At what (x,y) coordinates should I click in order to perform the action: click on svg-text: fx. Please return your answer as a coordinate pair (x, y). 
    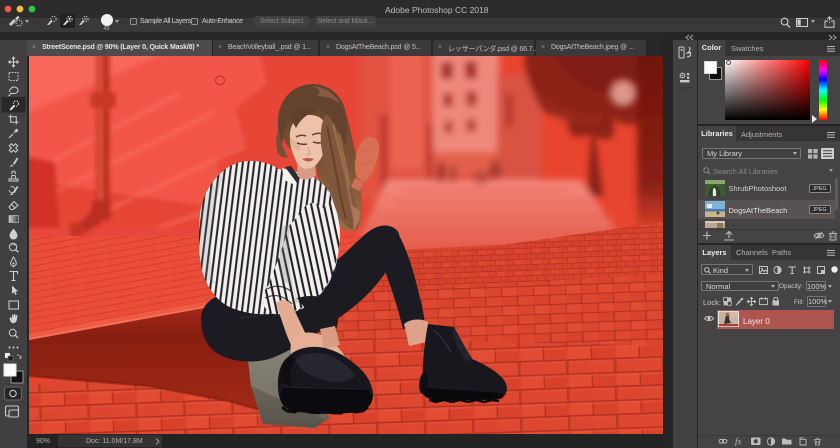
    Looking at the image, I should click on (738, 441).